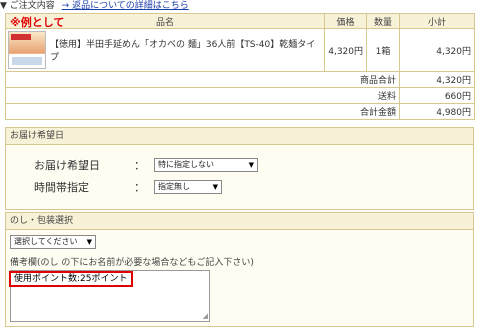  I want to click on note-label: 備考欄(のし の下にお名前が必要な場合などもご記入下さい), so click(132, 263).